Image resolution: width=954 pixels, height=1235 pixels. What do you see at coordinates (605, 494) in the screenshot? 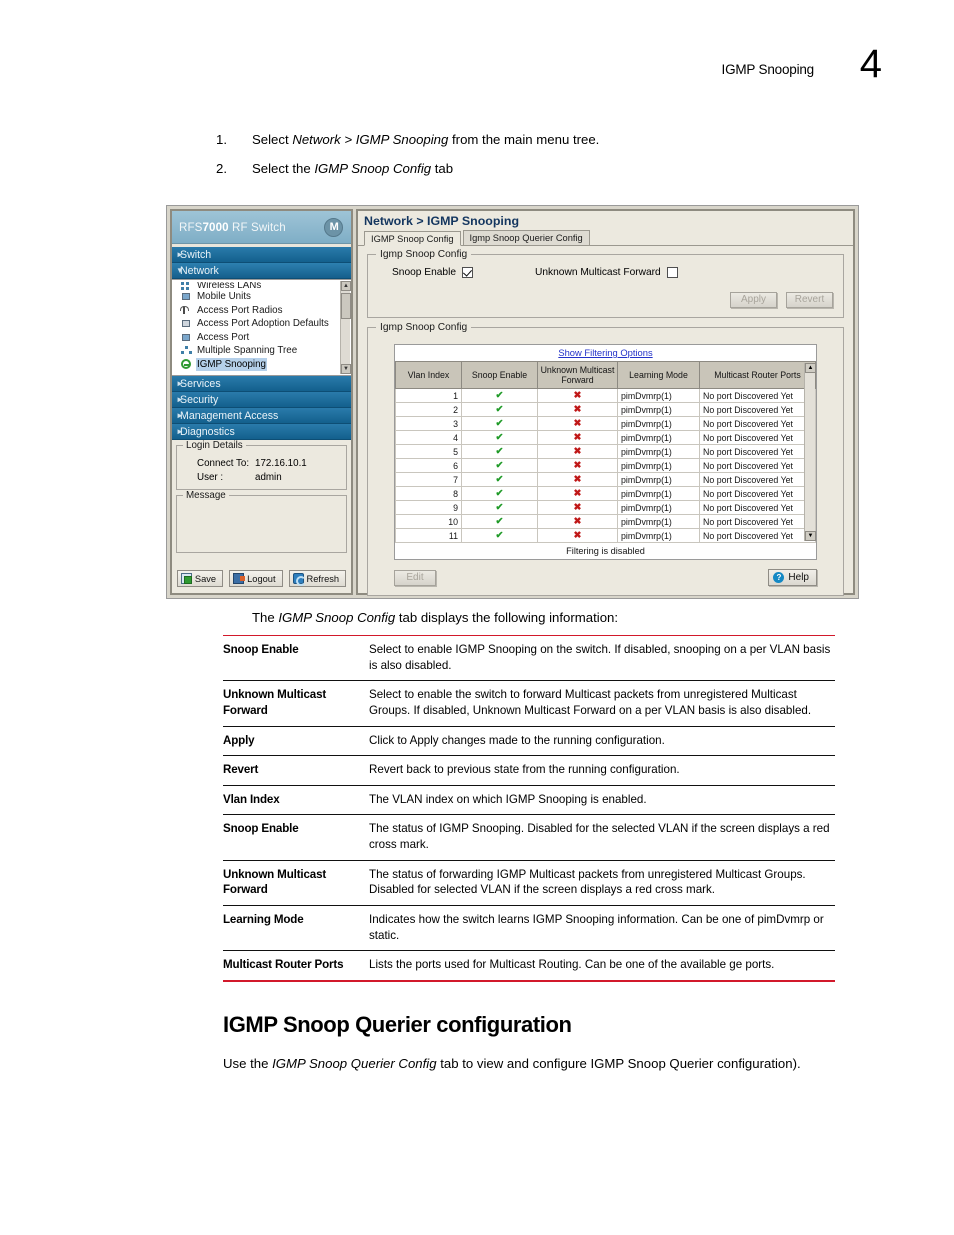
I see `table-row: 8 ✔ ✖ pimDvmrp(1) No port Discovered Yet` at bounding box center [605, 494].